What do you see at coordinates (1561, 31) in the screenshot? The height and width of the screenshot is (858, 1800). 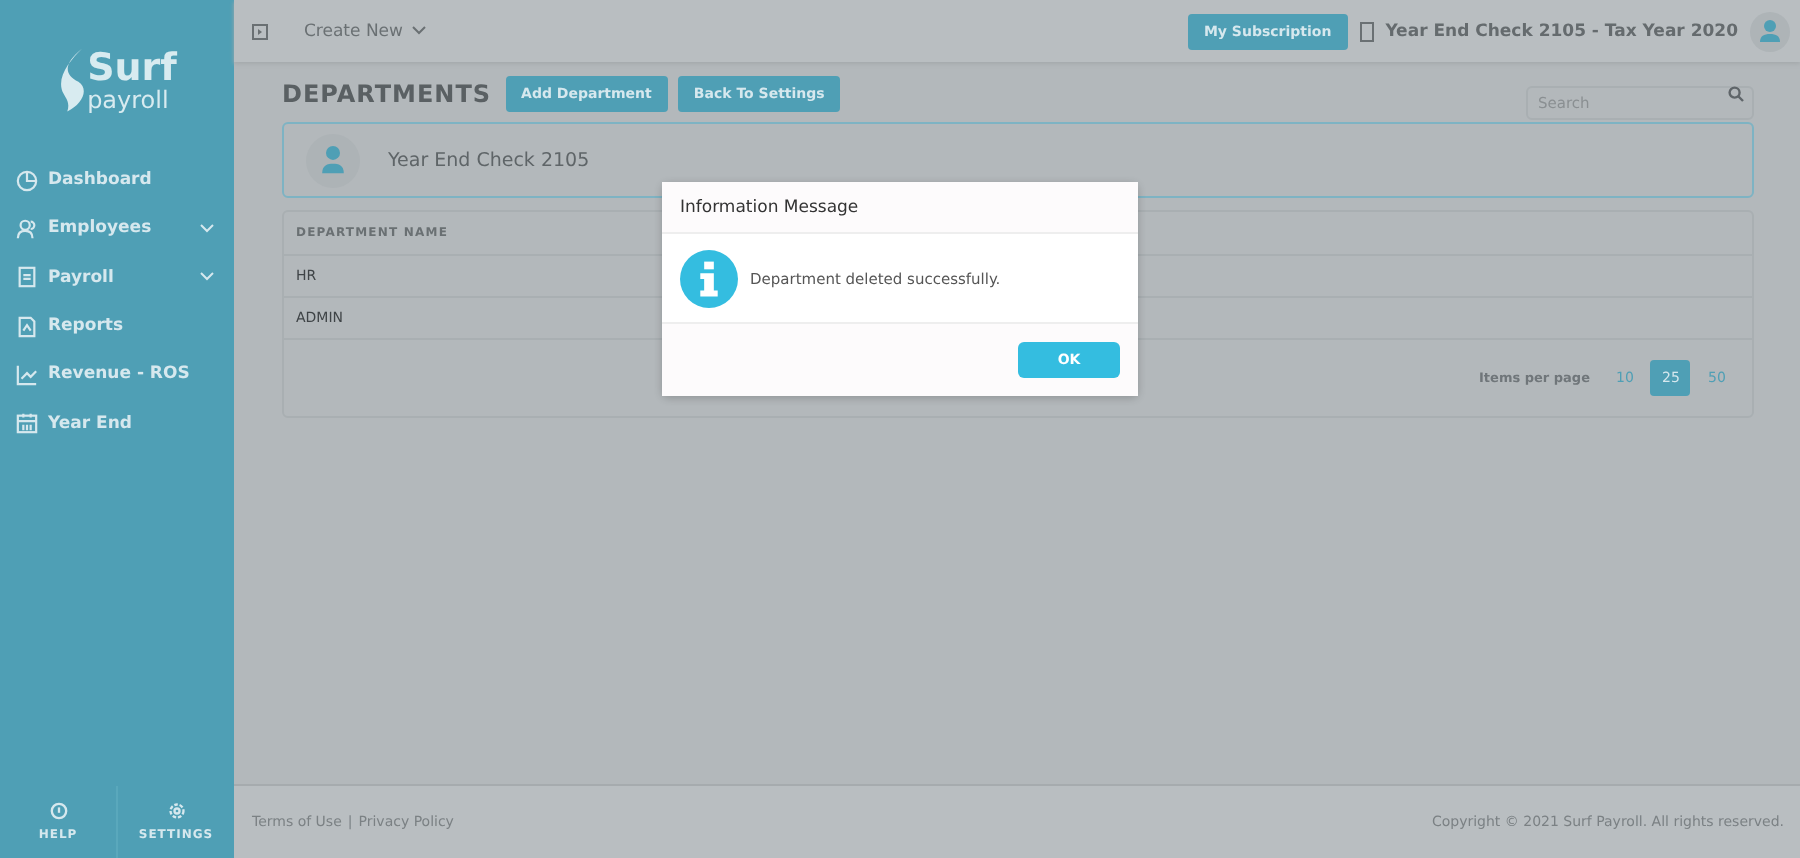 I see `company-name: Year End Check 2105 - Tax Year 2020` at bounding box center [1561, 31].